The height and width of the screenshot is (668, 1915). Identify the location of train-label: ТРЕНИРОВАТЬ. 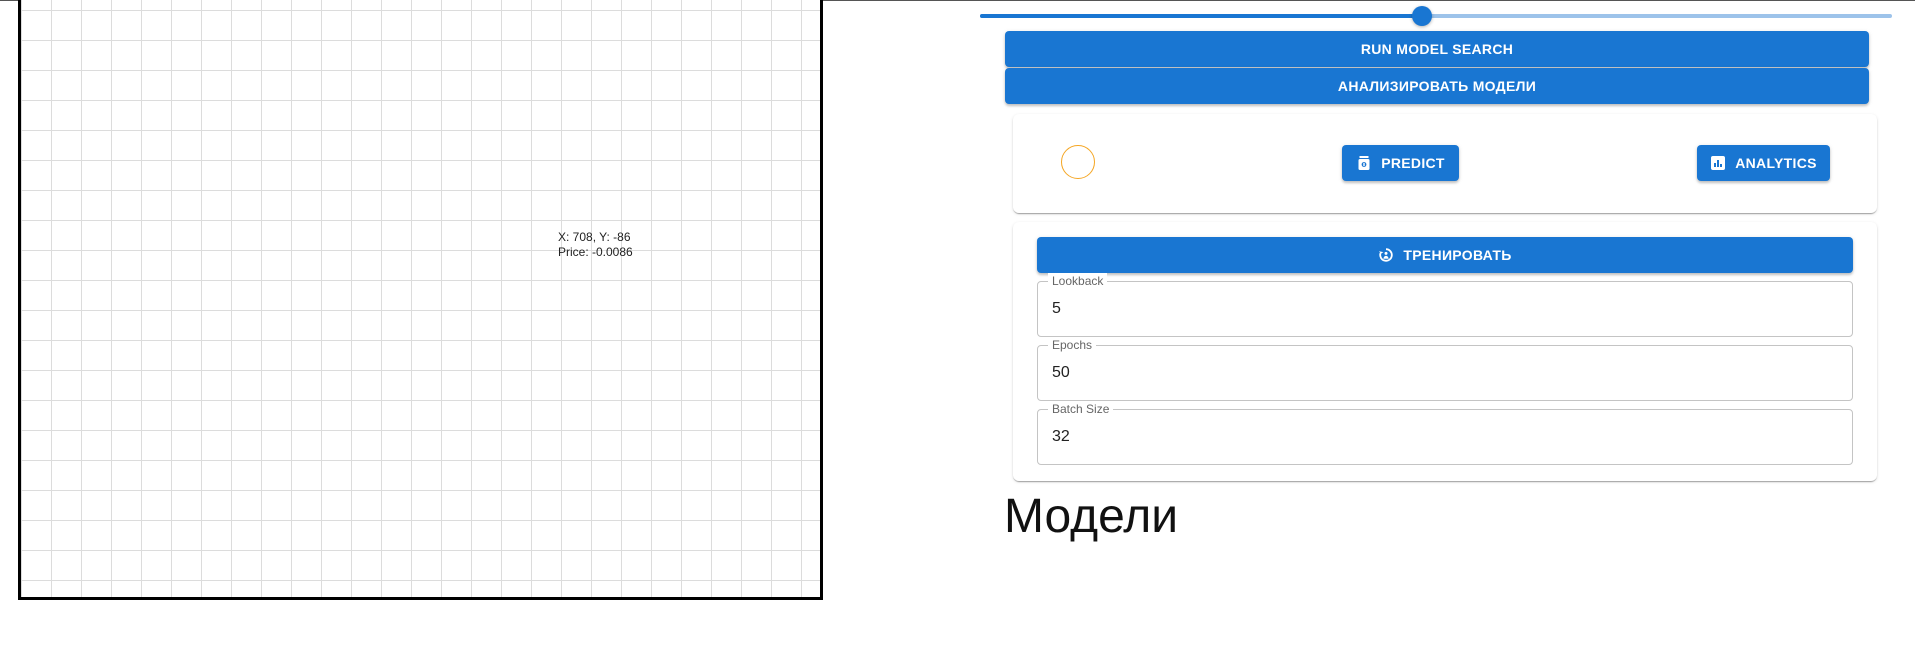
(1457, 255).